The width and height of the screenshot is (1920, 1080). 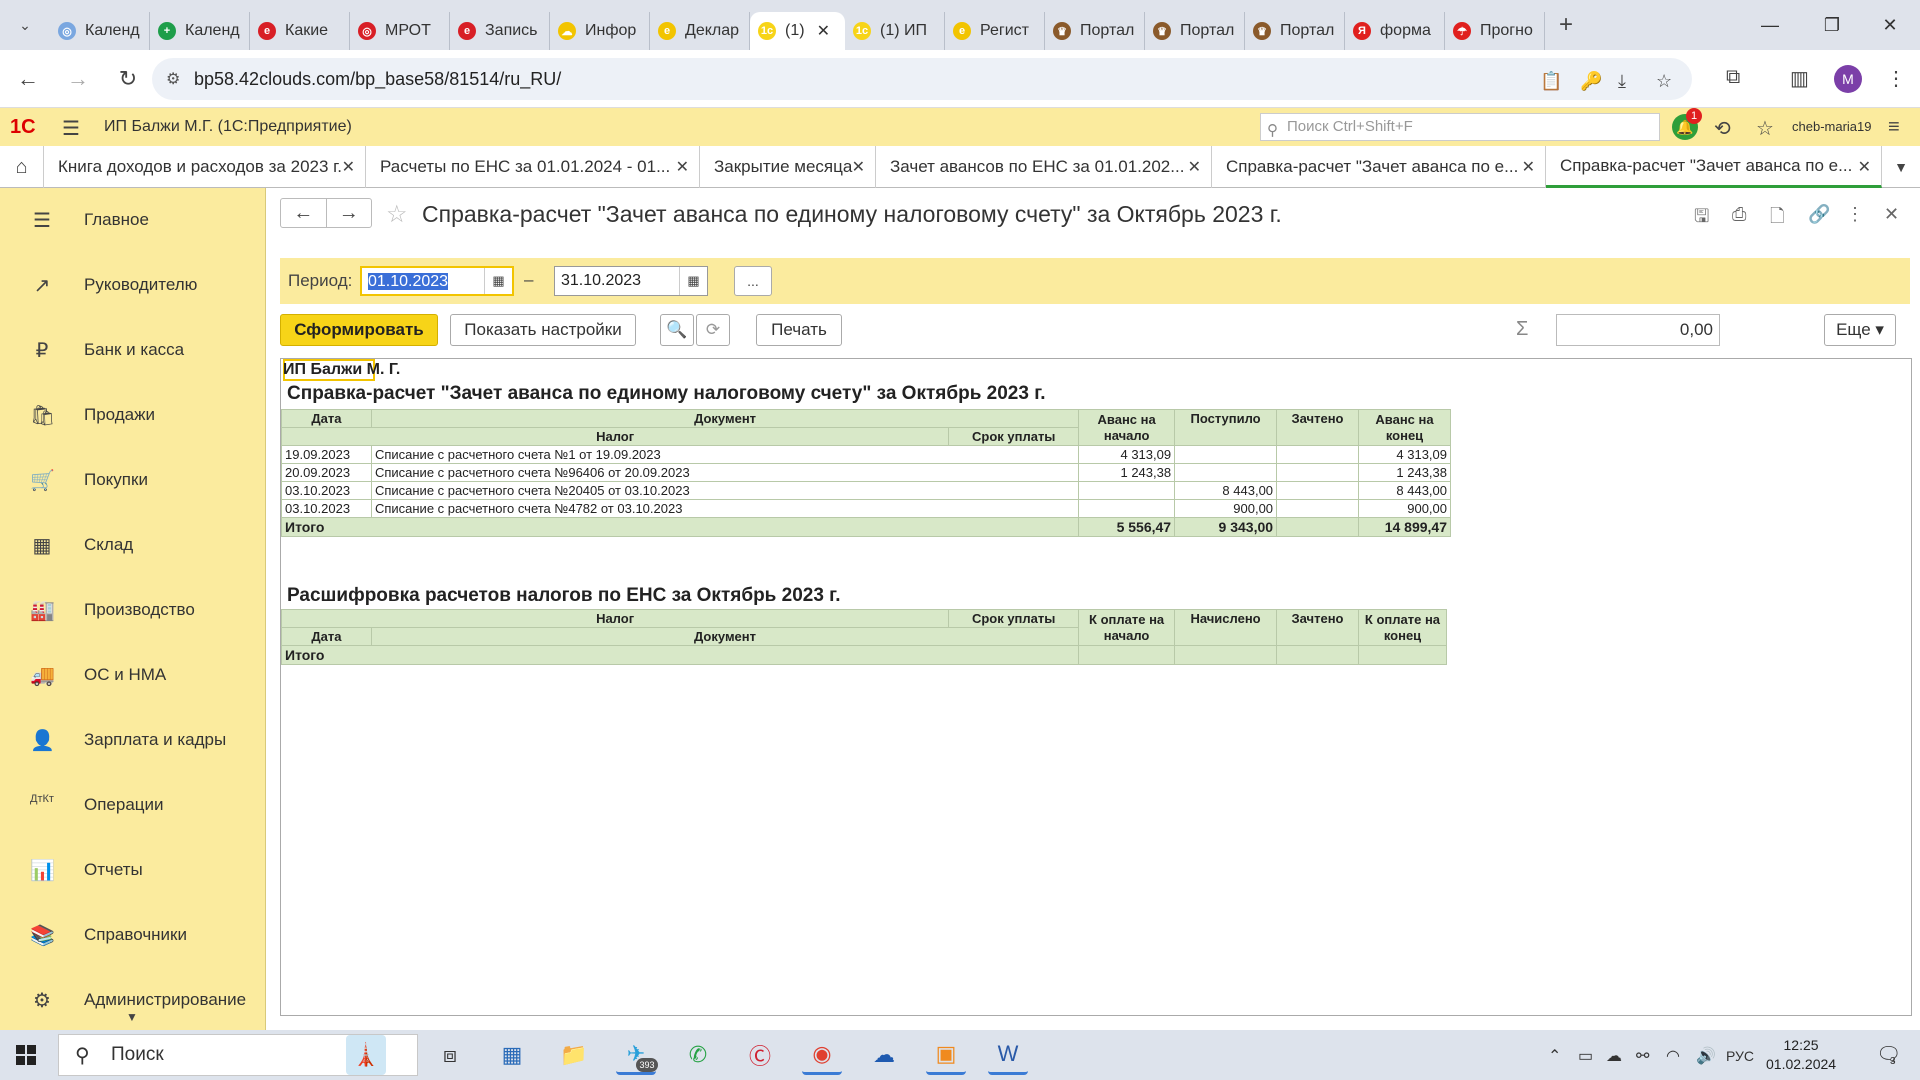 What do you see at coordinates (133, 740) in the screenshot?
I see `sidebar-item-salary: 👤 Зарплата и кадры` at bounding box center [133, 740].